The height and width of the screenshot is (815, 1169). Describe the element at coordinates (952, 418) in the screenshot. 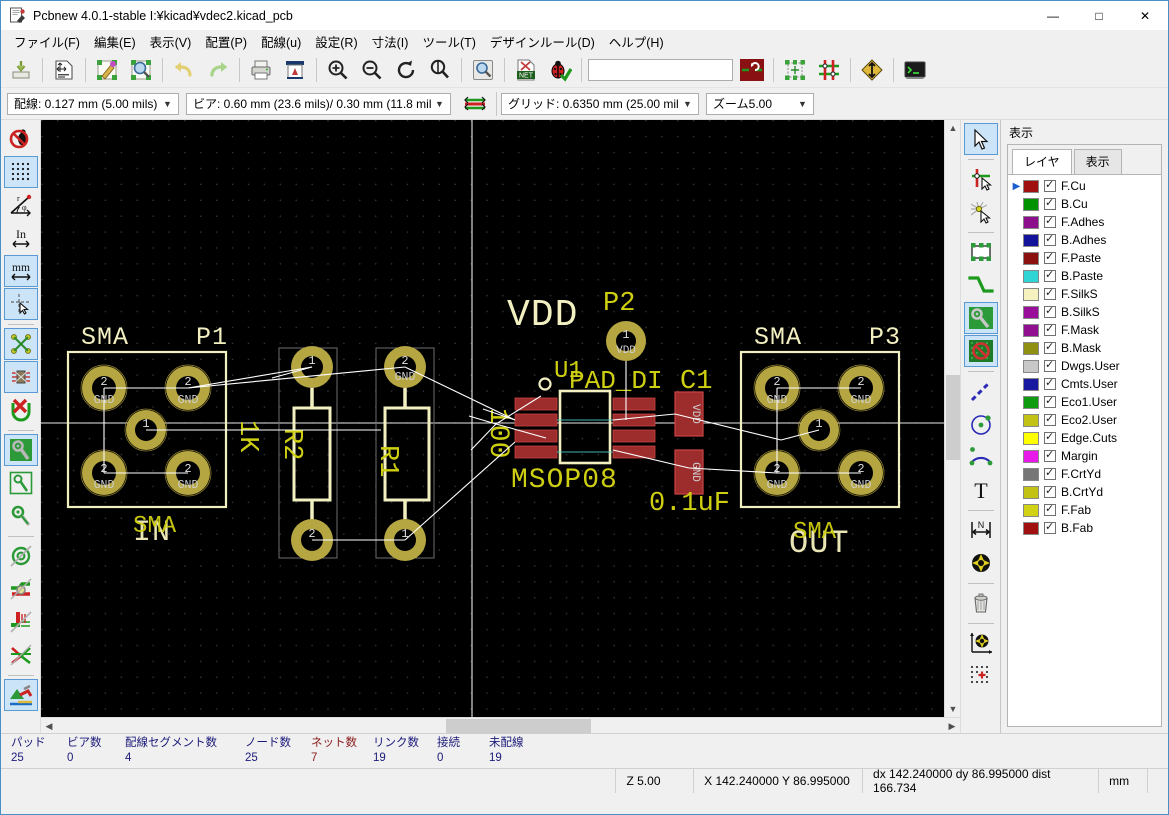

I see `canvas-vscrollbar: ▲ ▼` at that location.